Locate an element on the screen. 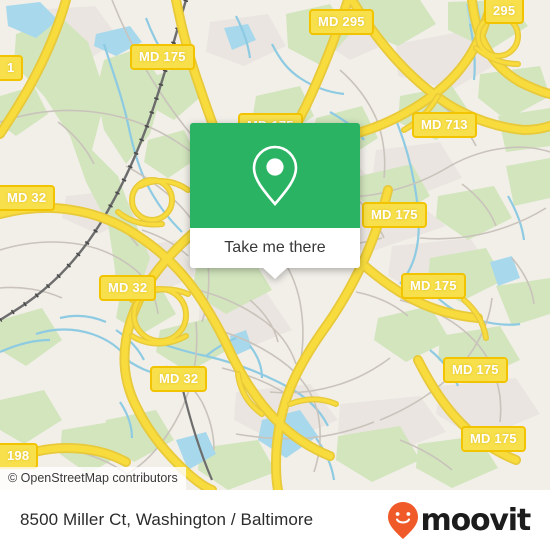  map-attribution: © OpenStreetMap contributors is located at coordinates (93, 478).